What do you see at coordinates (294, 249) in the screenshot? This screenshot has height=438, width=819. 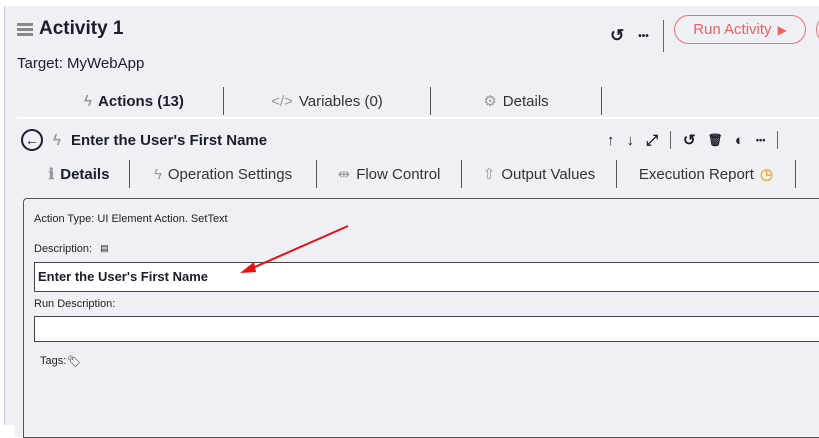 I see `annotation-arrow` at bounding box center [294, 249].